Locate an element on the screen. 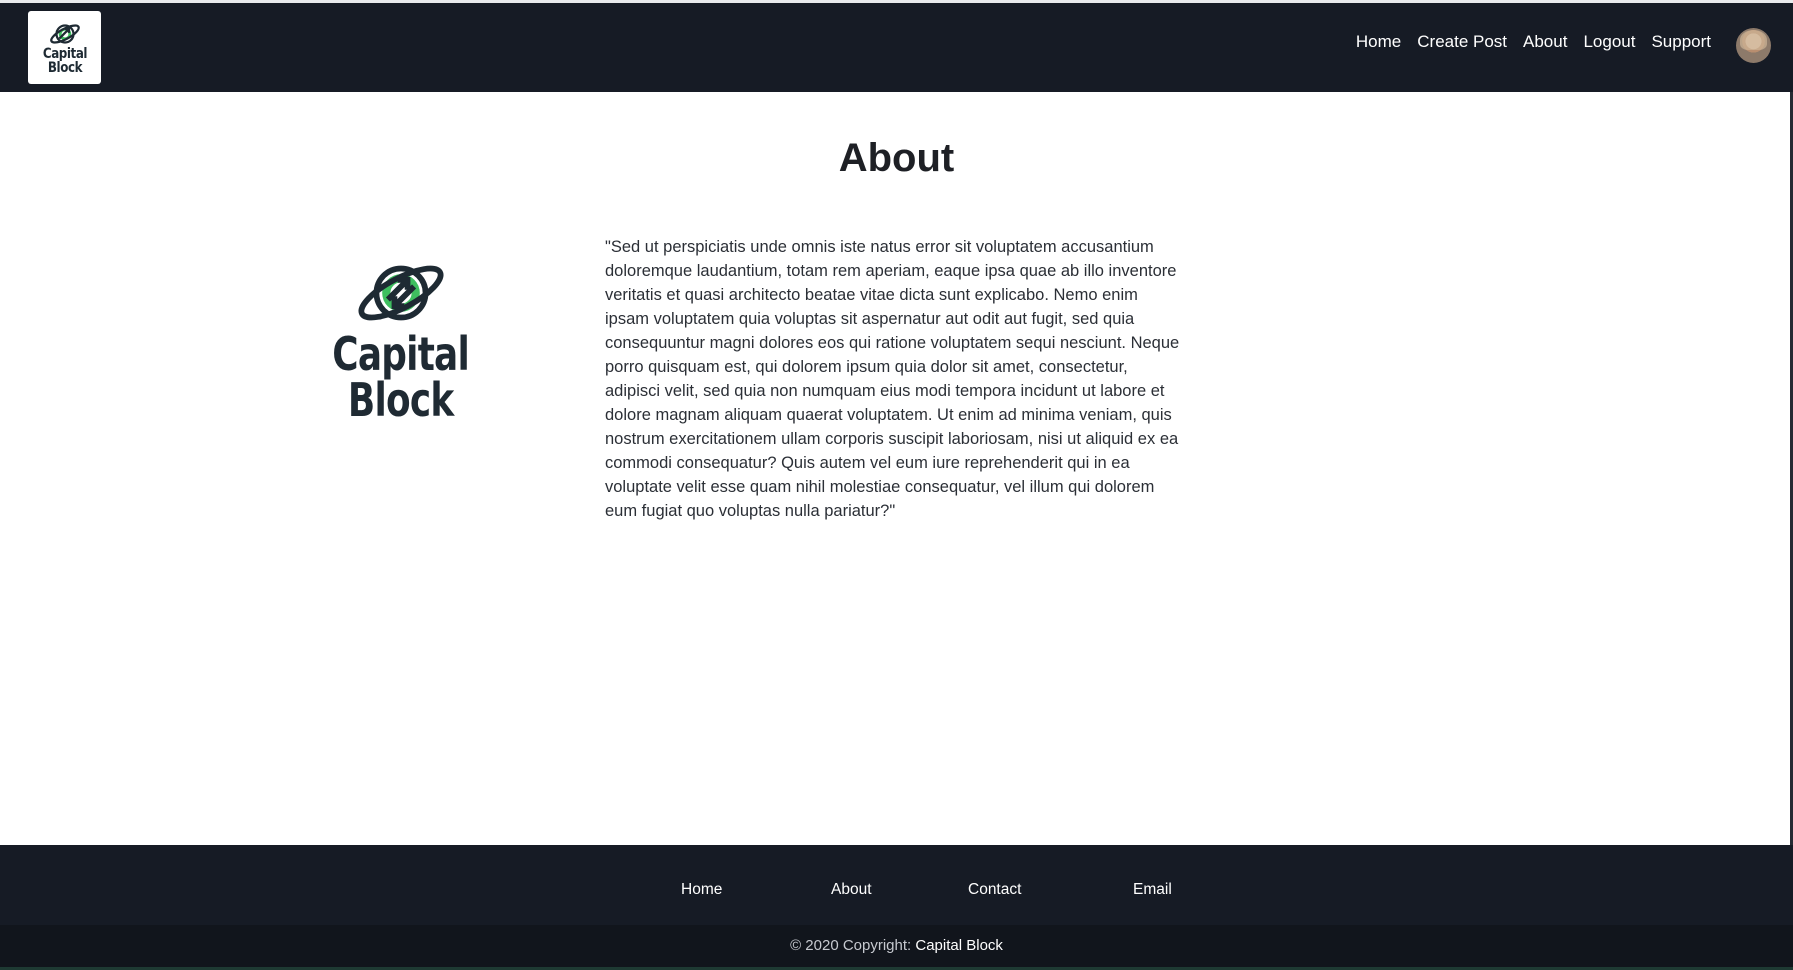 The image size is (1793, 970). user-avatar is located at coordinates (1753, 45).